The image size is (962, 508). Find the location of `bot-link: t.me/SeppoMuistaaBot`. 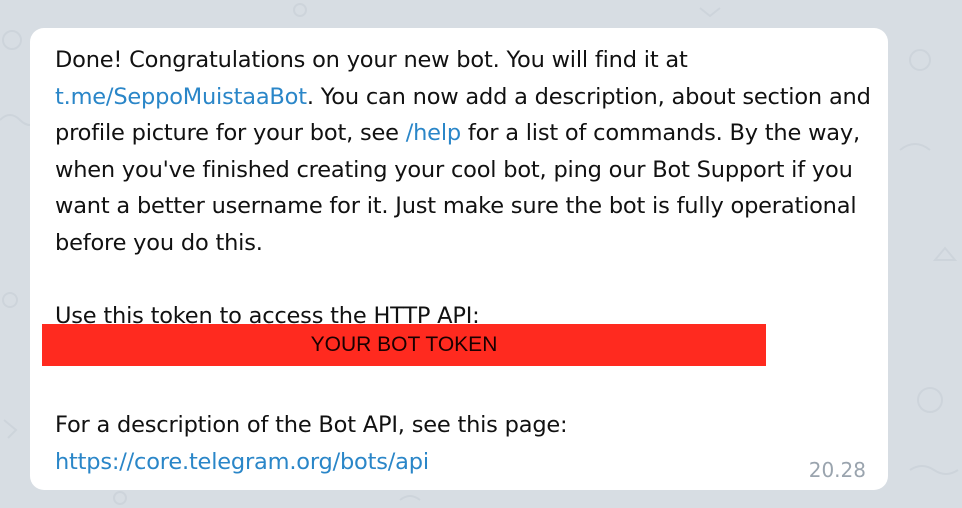

bot-link: t.me/SeppoMuistaaBot is located at coordinates (181, 97).